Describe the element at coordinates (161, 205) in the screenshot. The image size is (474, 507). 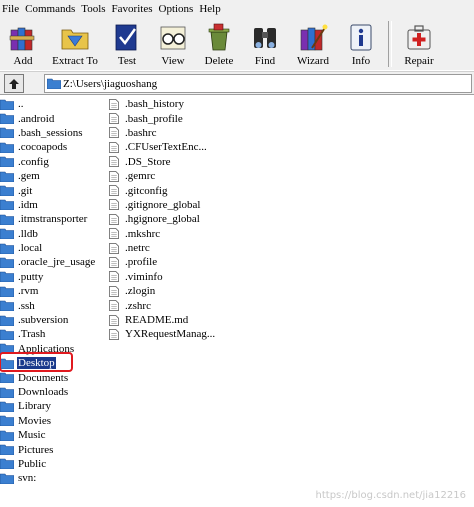
I see `file-item: .gitignore_global` at that location.